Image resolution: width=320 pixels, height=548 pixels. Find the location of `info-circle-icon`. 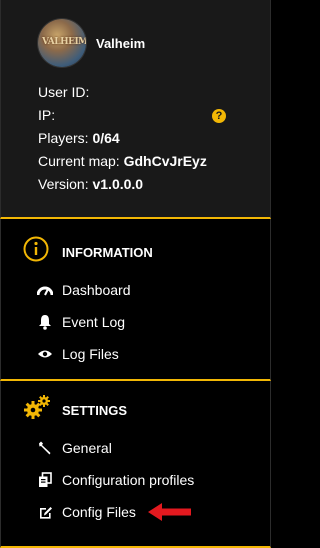

info-circle-icon is located at coordinates (36, 251).